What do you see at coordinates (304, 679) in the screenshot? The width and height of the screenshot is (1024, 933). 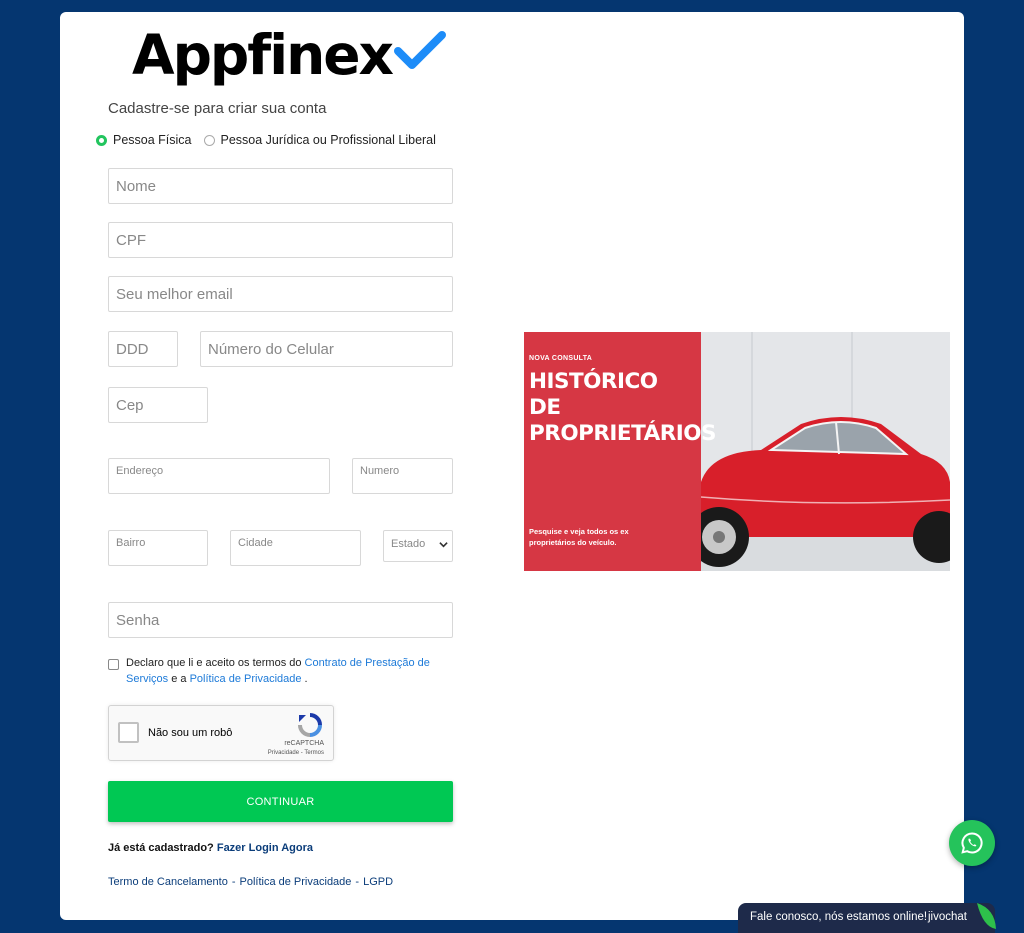 I see `terms-suffix: .` at bounding box center [304, 679].